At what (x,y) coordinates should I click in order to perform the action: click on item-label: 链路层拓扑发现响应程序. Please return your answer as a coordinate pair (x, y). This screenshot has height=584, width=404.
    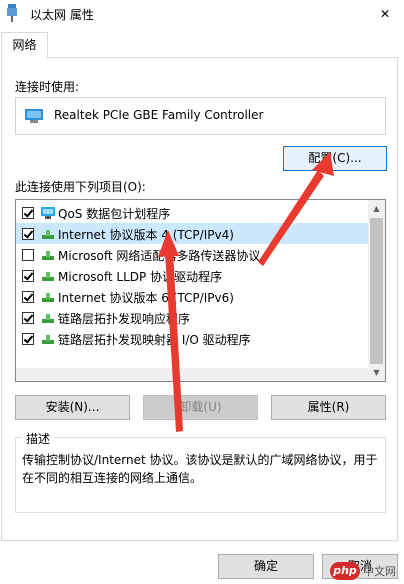
    Looking at the image, I should click on (124, 319).